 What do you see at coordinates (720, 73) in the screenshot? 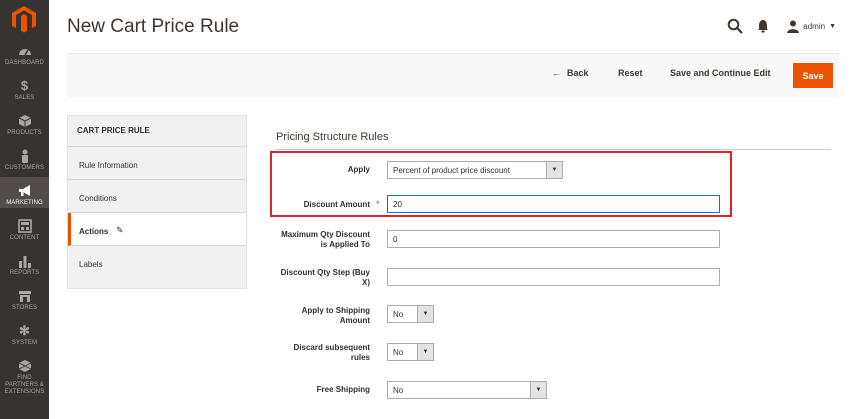
I see `save-and-continue-button: Save and Continue Edit` at bounding box center [720, 73].